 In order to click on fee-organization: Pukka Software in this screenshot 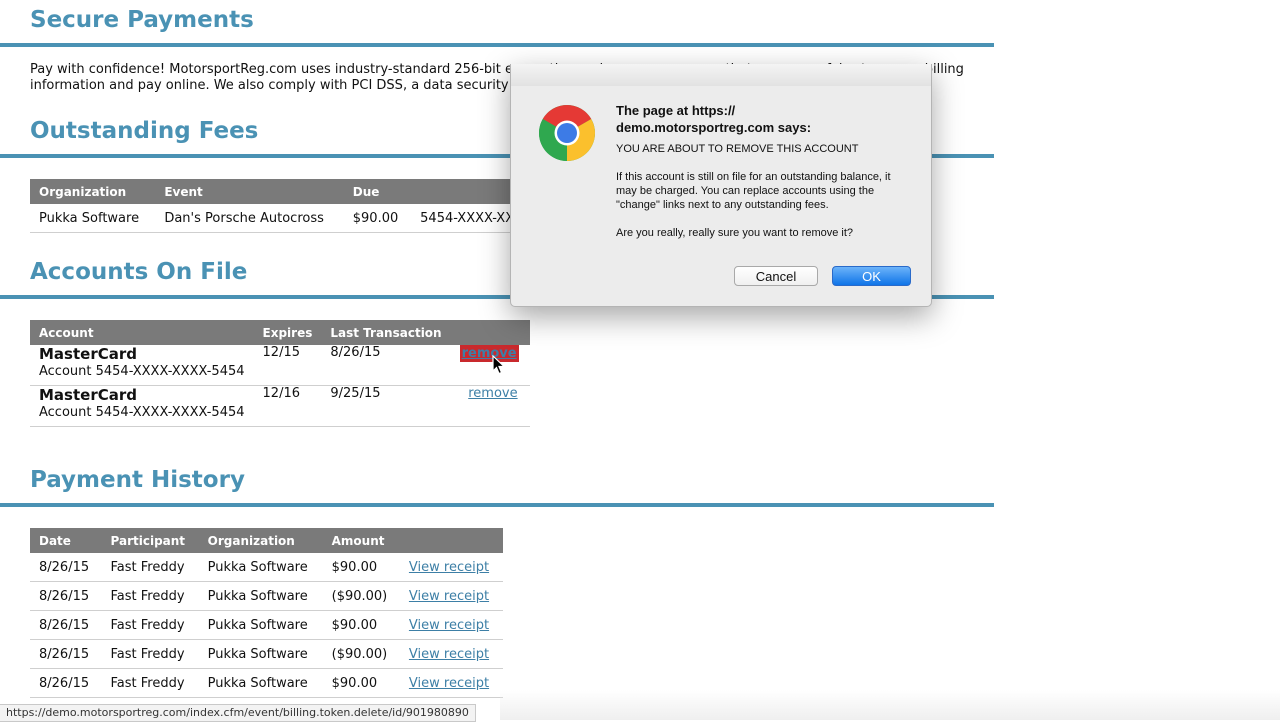, I will do `click(93, 218)`.